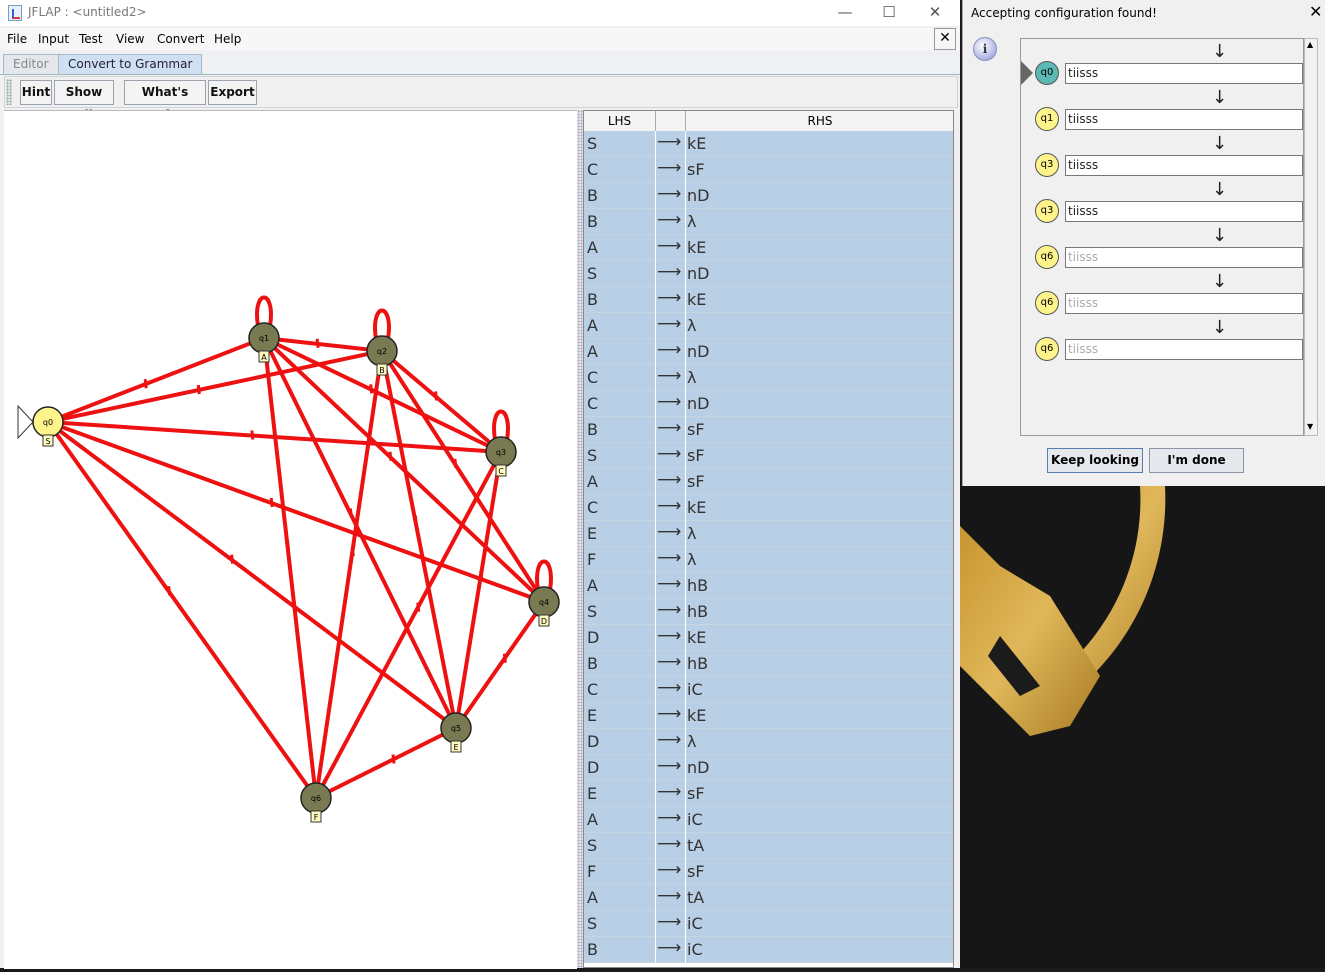 The height and width of the screenshot is (972, 1325). I want to click on table-row: F ⟶ sF, so click(768, 872).